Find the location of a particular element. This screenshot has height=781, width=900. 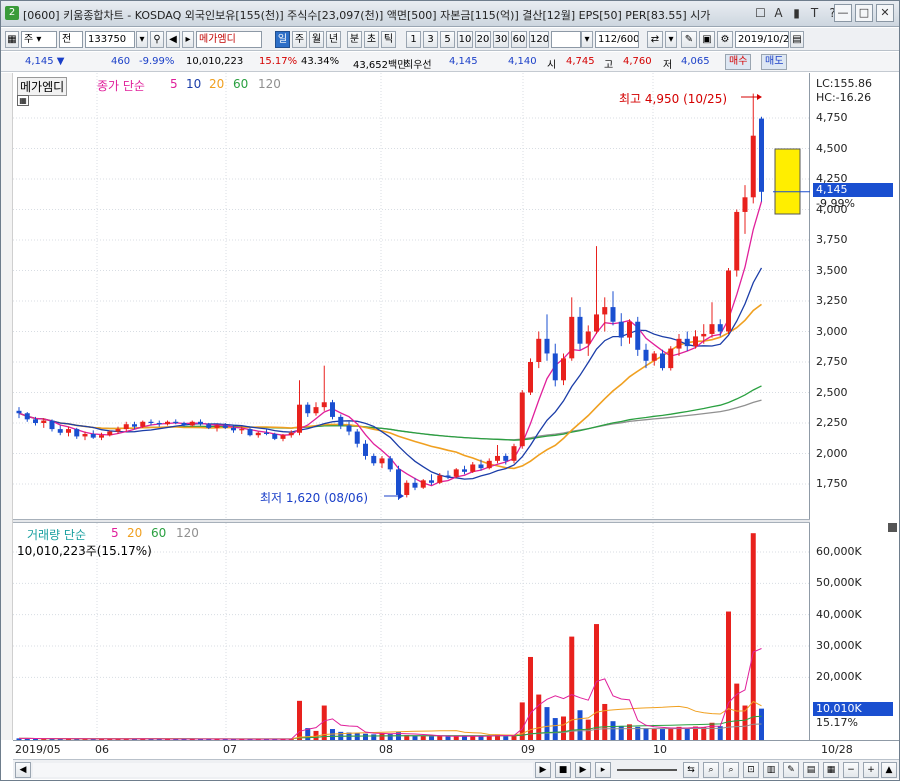

period-tab-minute: 분 is located at coordinates (354, 39).